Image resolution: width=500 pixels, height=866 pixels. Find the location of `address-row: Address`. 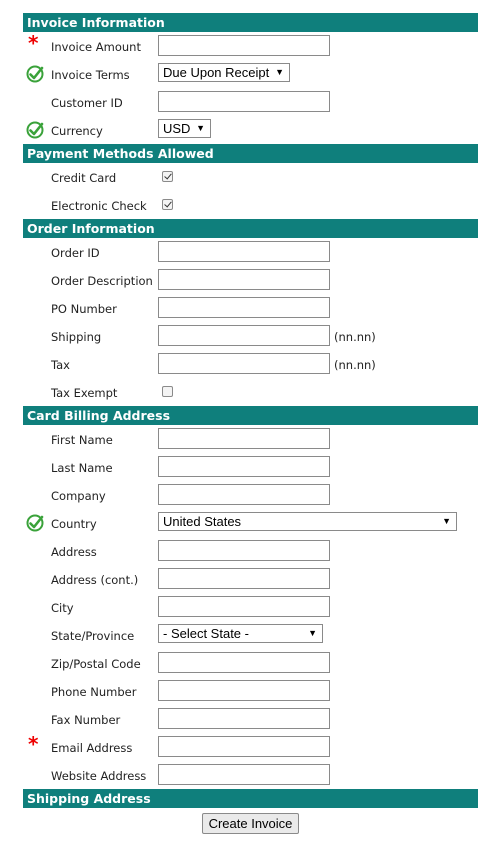

address-row: Address is located at coordinates (250, 551).